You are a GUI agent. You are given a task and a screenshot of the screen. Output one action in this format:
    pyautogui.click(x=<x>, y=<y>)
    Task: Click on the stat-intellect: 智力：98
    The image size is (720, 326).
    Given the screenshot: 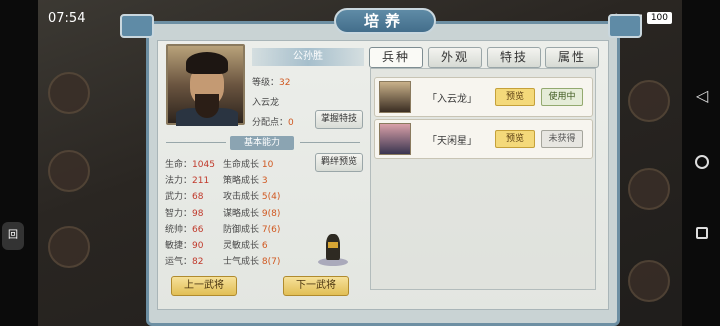 What is the action you would take?
    pyautogui.click(x=184, y=214)
    